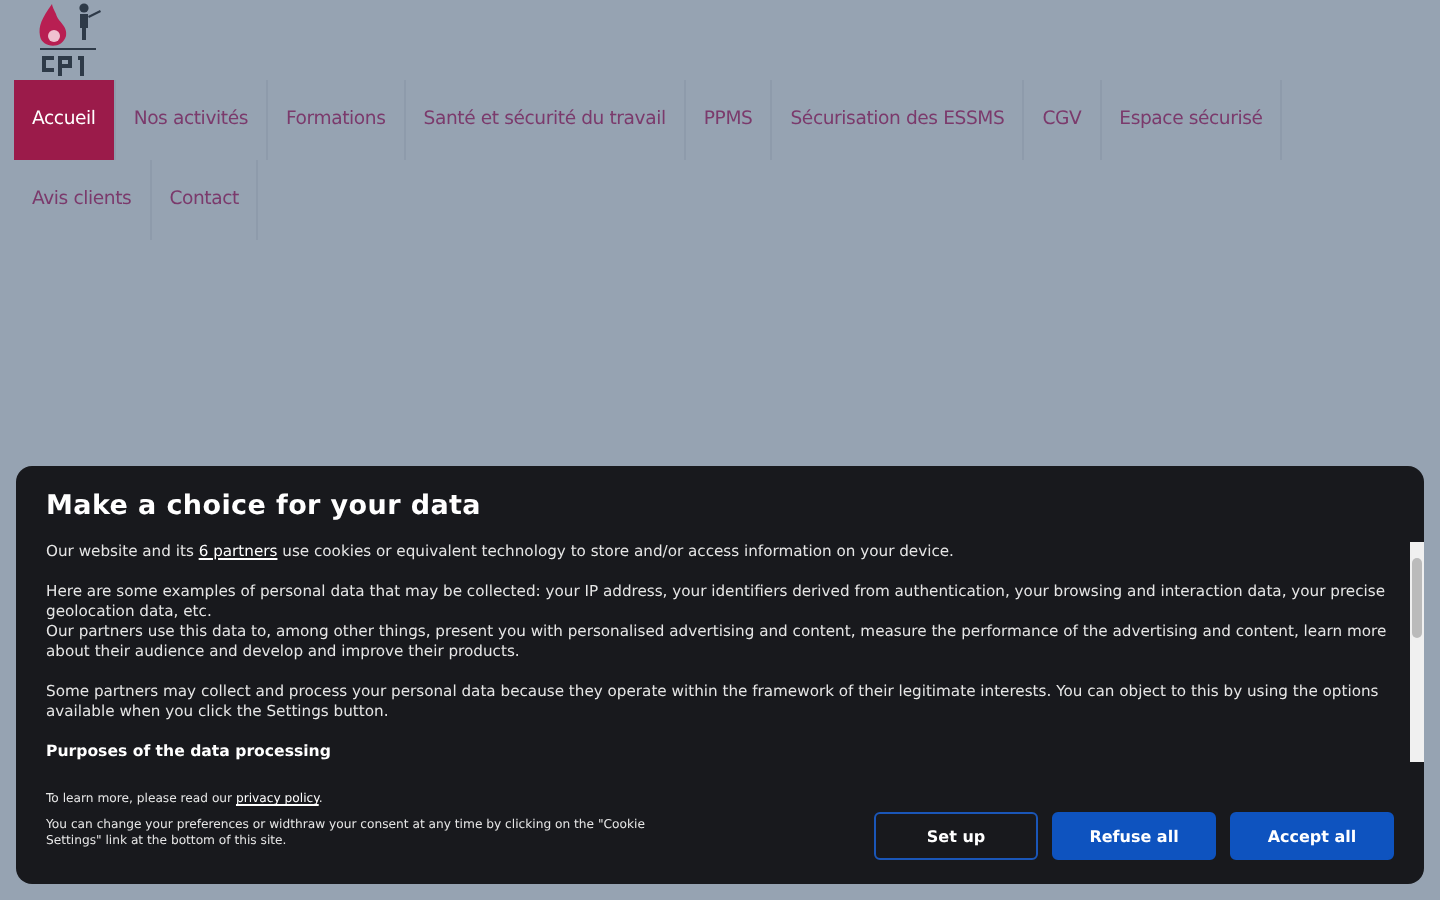  Describe the element at coordinates (1134, 836) in the screenshot. I see `refuse-button: Refuse all` at that location.